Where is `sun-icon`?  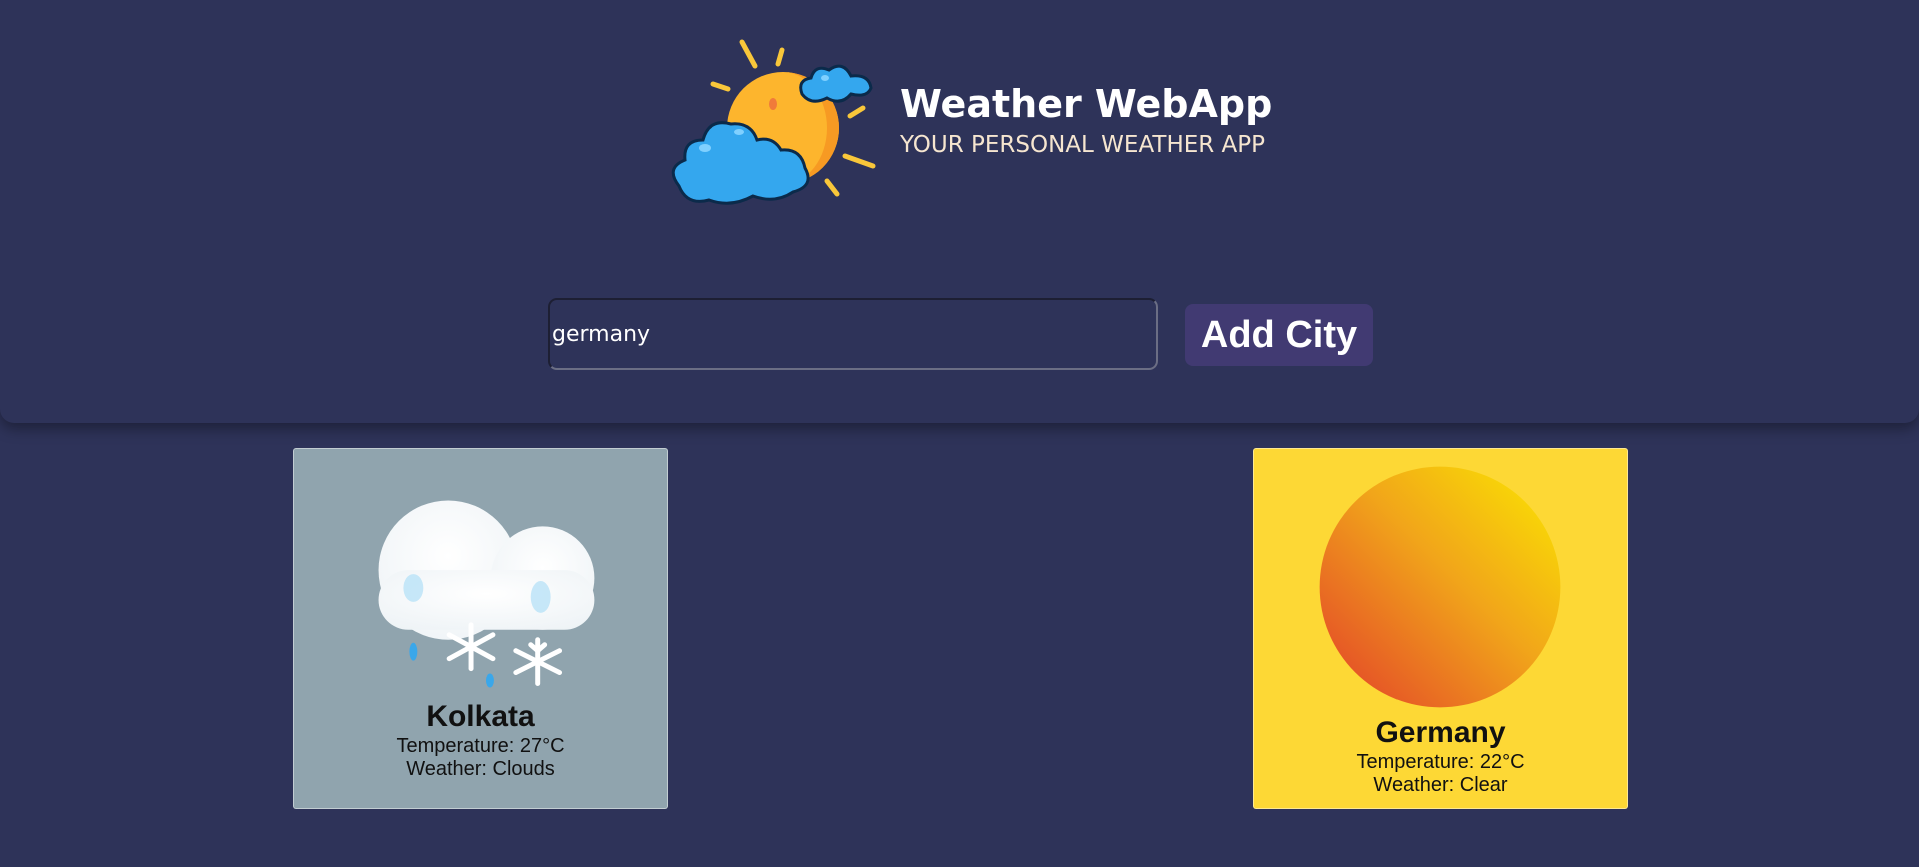 sun-icon is located at coordinates (1440, 587).